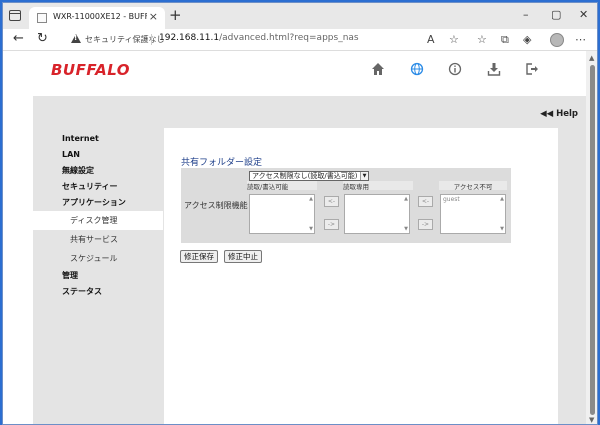 This screenshot has height=425, width=600. Describe the element at coordinates (90, 70) in the screenshot. I see `buffalo-logo: BUFFALO` at that location.